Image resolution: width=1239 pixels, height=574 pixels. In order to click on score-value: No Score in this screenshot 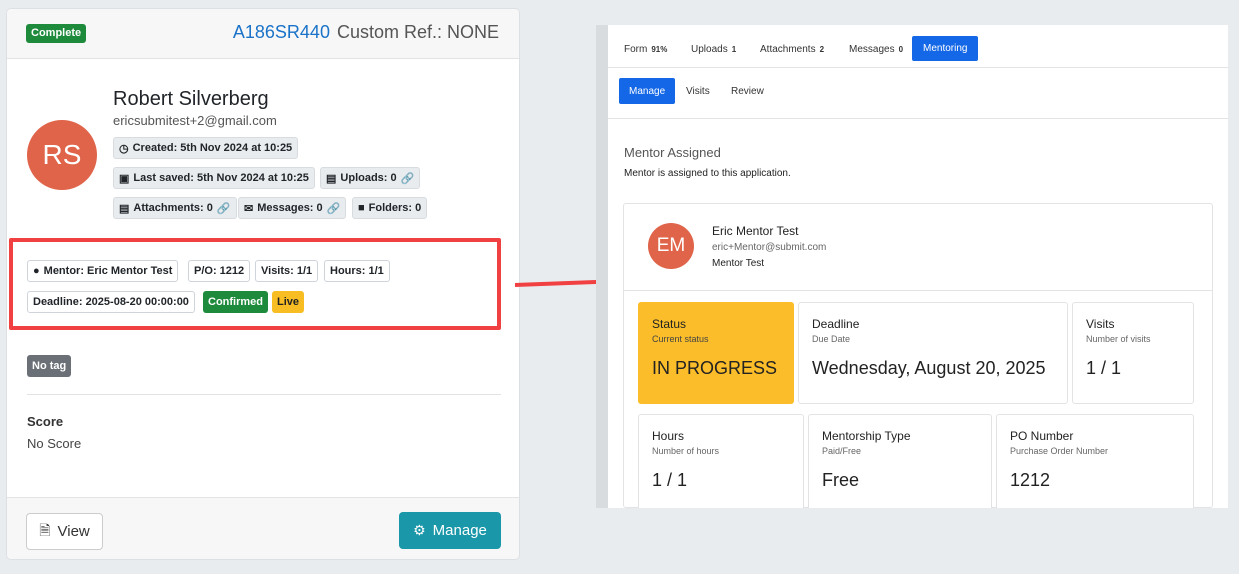, I will do `click(54, 443)`.